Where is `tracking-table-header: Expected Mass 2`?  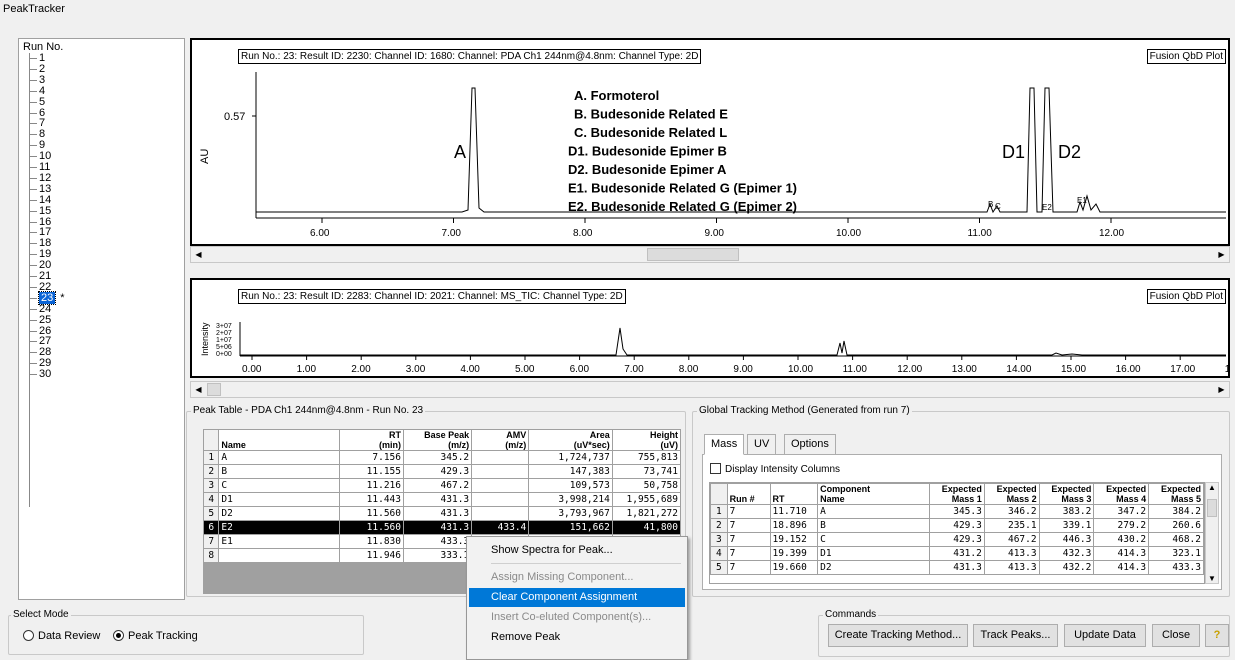
tracking-table-header: Expected Mass 2 is located at coordinates (1011, 494).